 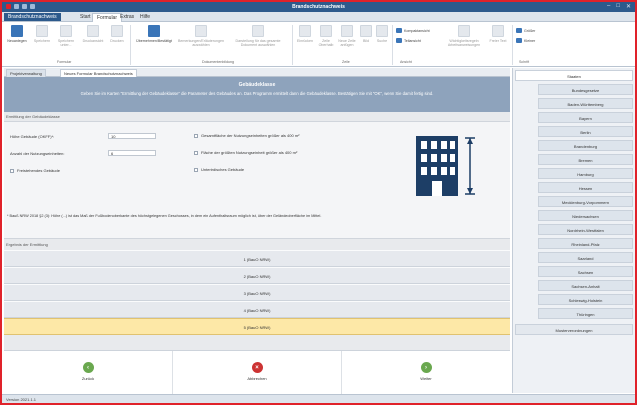 I want to click on free-text-icon, so click(x=498, y=31).